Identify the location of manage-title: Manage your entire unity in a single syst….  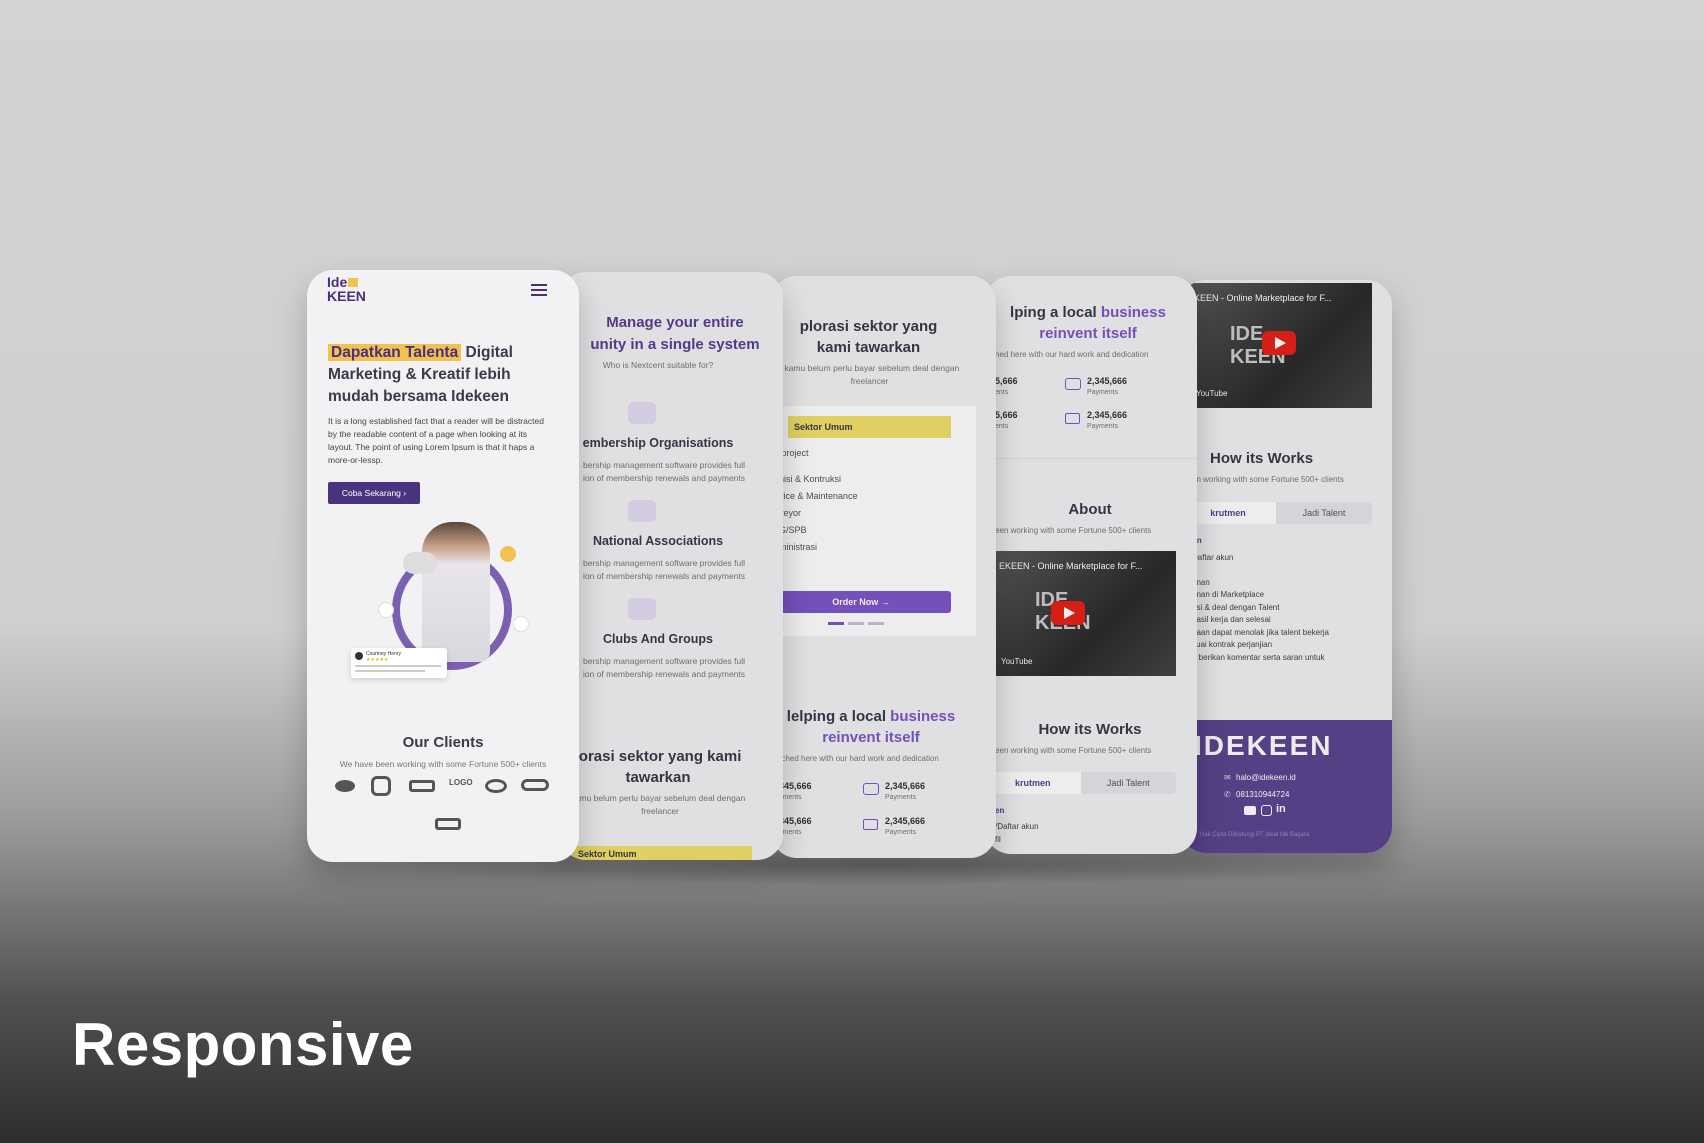
(675, 333).